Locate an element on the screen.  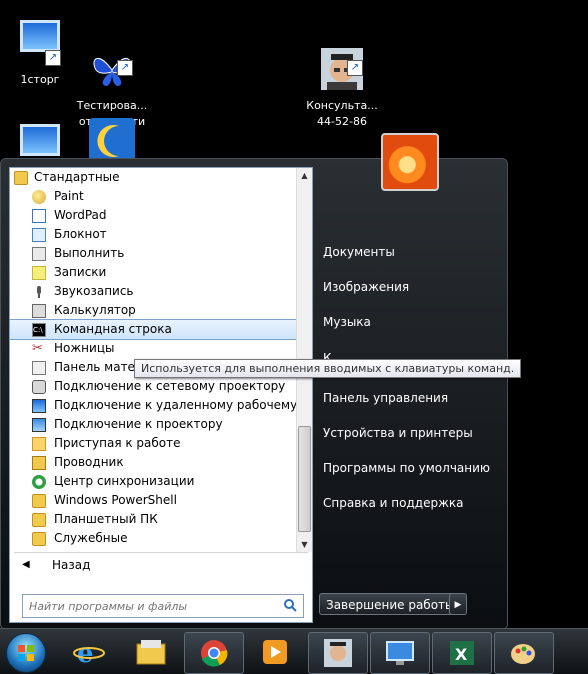
svg-text: X is located at coordinates (461, 654).